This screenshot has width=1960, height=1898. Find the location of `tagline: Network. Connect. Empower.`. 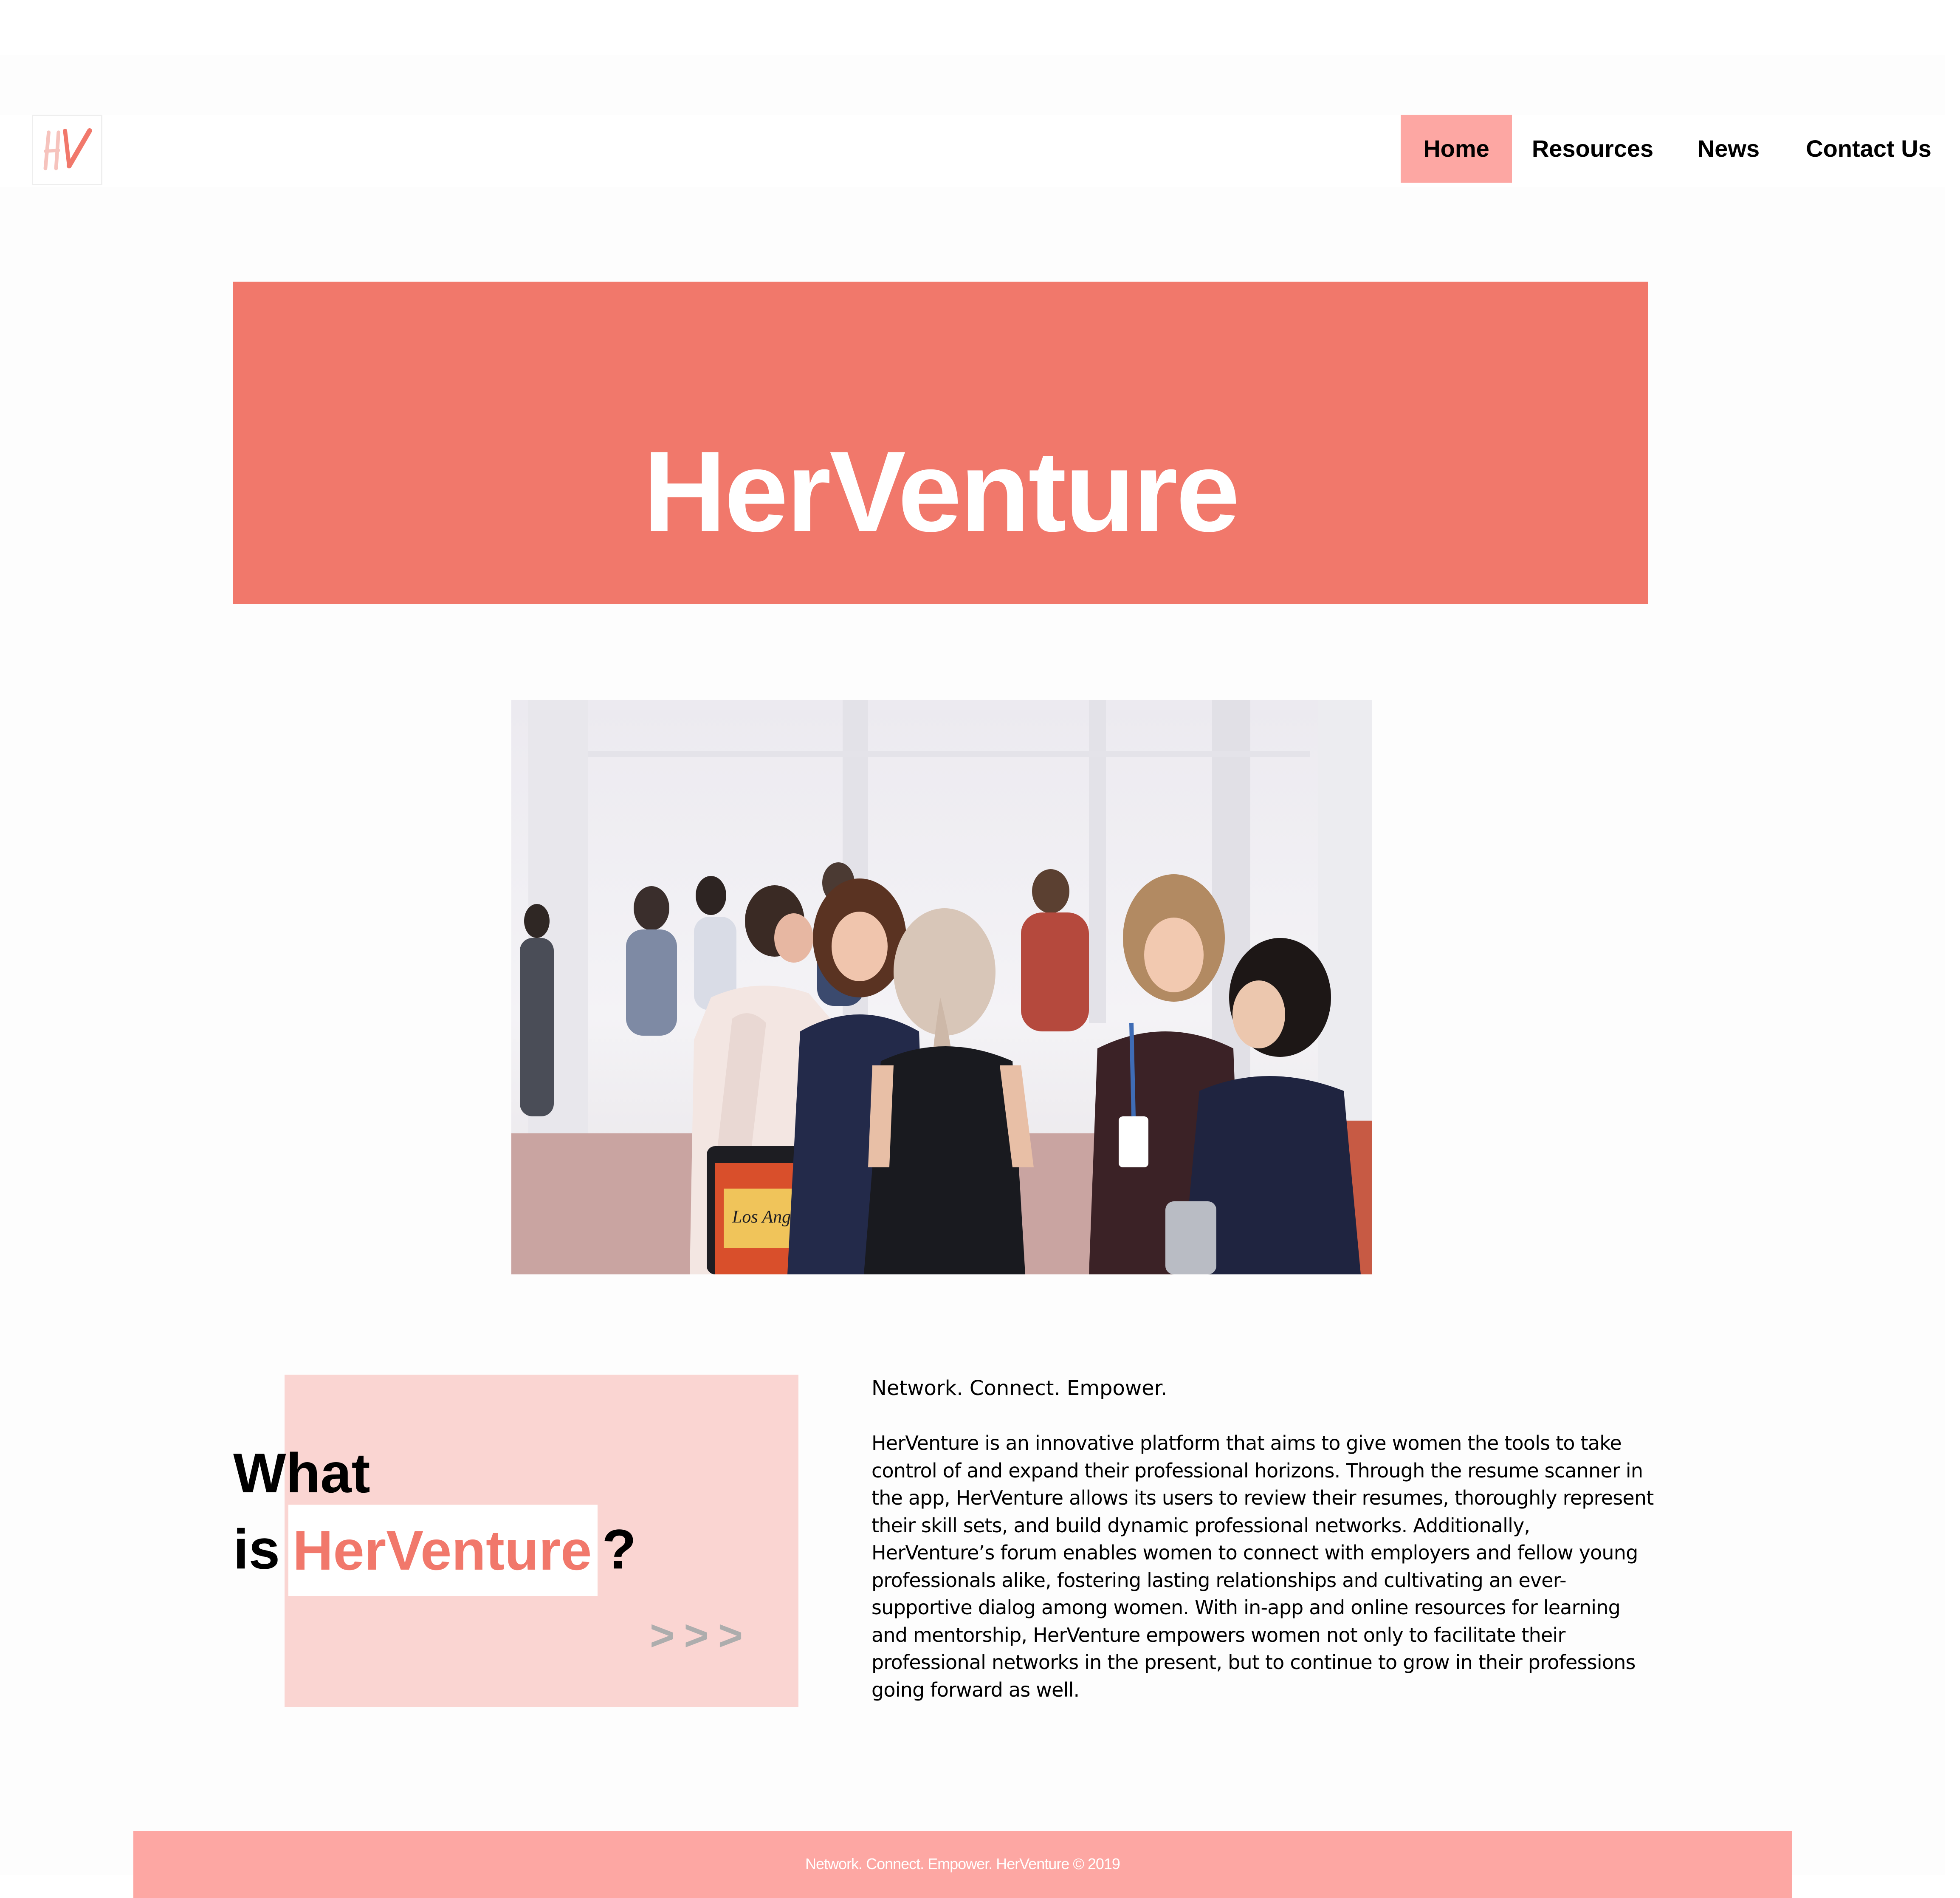

tagline: Network. Connect. Empower. is located at coordinates (1020, 1388).